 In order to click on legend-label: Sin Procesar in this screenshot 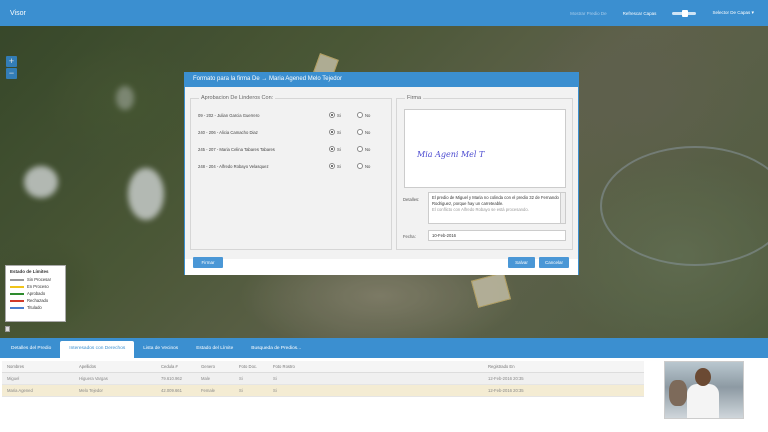, I will do `click(39, 279)`.